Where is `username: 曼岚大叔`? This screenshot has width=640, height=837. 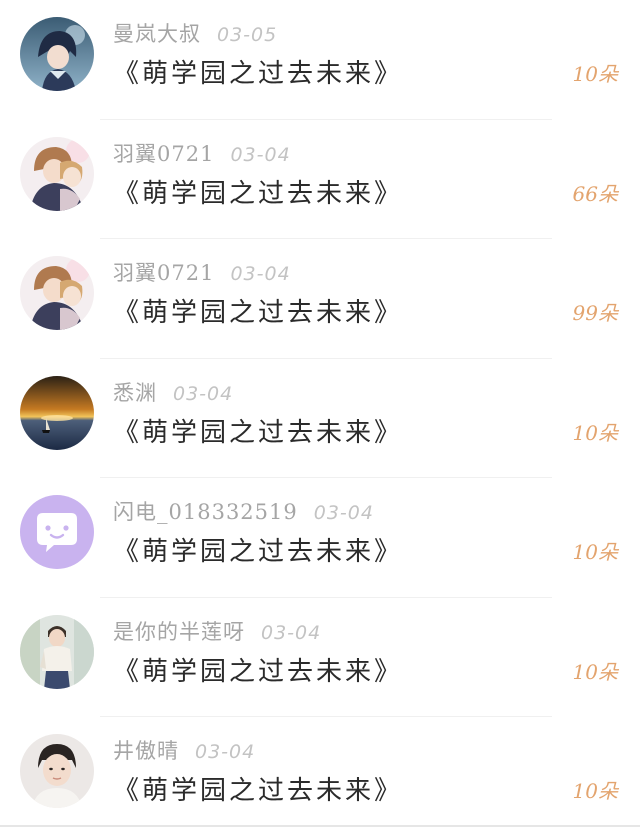 username: 曼岚大叔 is located at coordinates (157, 34).